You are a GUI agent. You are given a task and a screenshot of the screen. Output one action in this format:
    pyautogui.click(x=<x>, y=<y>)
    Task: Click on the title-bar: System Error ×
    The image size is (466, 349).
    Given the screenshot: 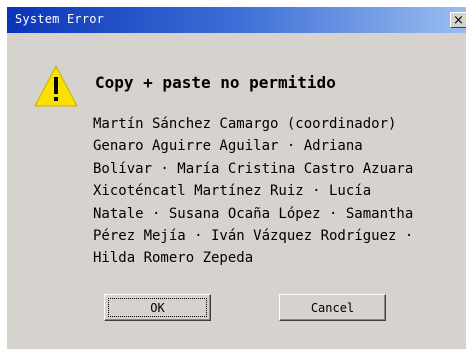 What is the action you would take?
    pyautogui.click(x=236, y=20)
    